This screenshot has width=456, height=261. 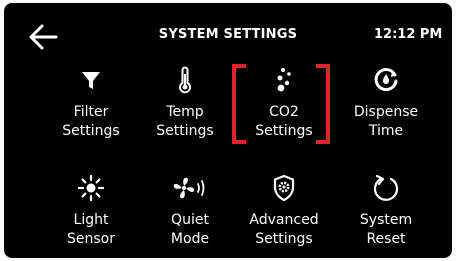 What do you see at coordinates (91, 229) in the screenshot?
I see `tile-label: Light Sensor` at bounding box center [91, 229].